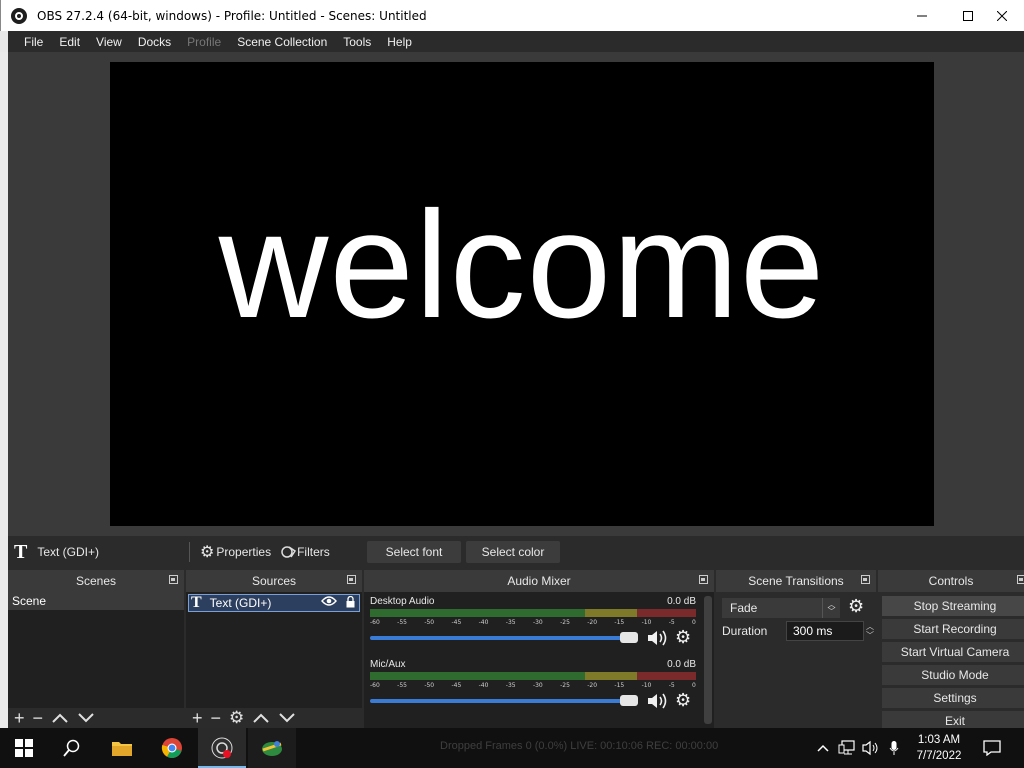 This screenshot has width=1024, height=768. What do you see at coordinates (33, 42) in the screenshot?
I see `menu-file: File` at bounding box center [33, 42].